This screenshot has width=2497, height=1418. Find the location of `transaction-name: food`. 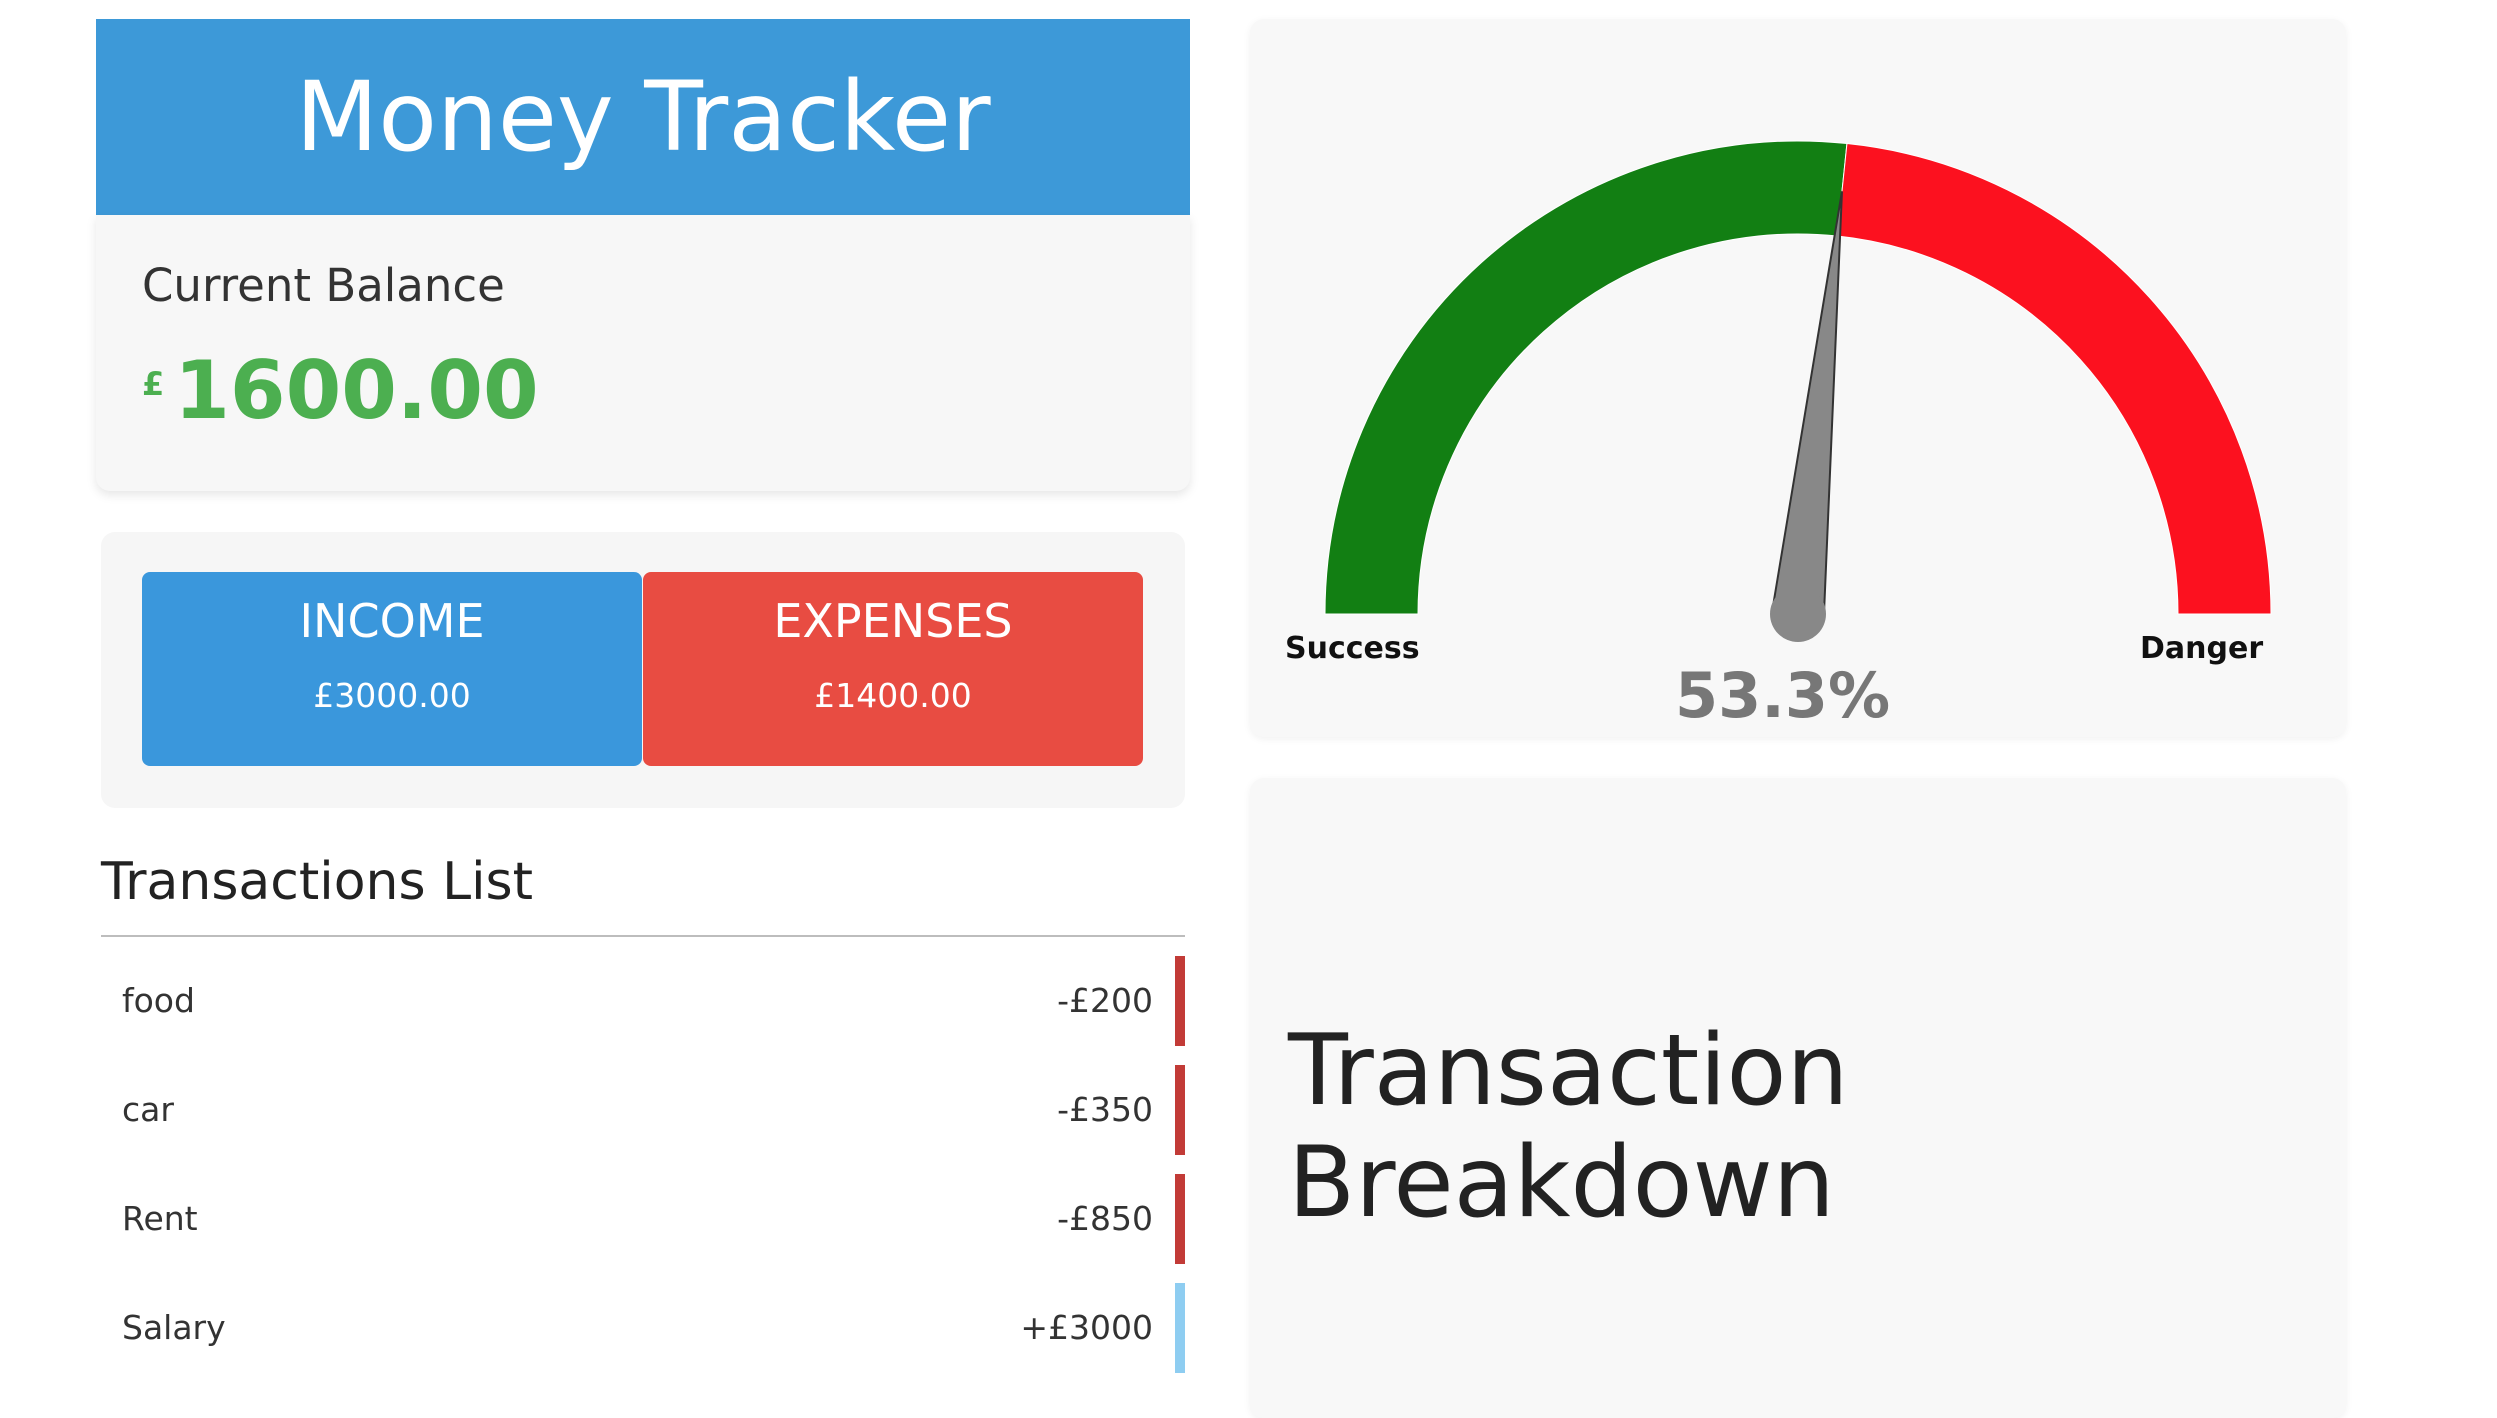

transaction-name: food is located at coordinates (158, 1000).